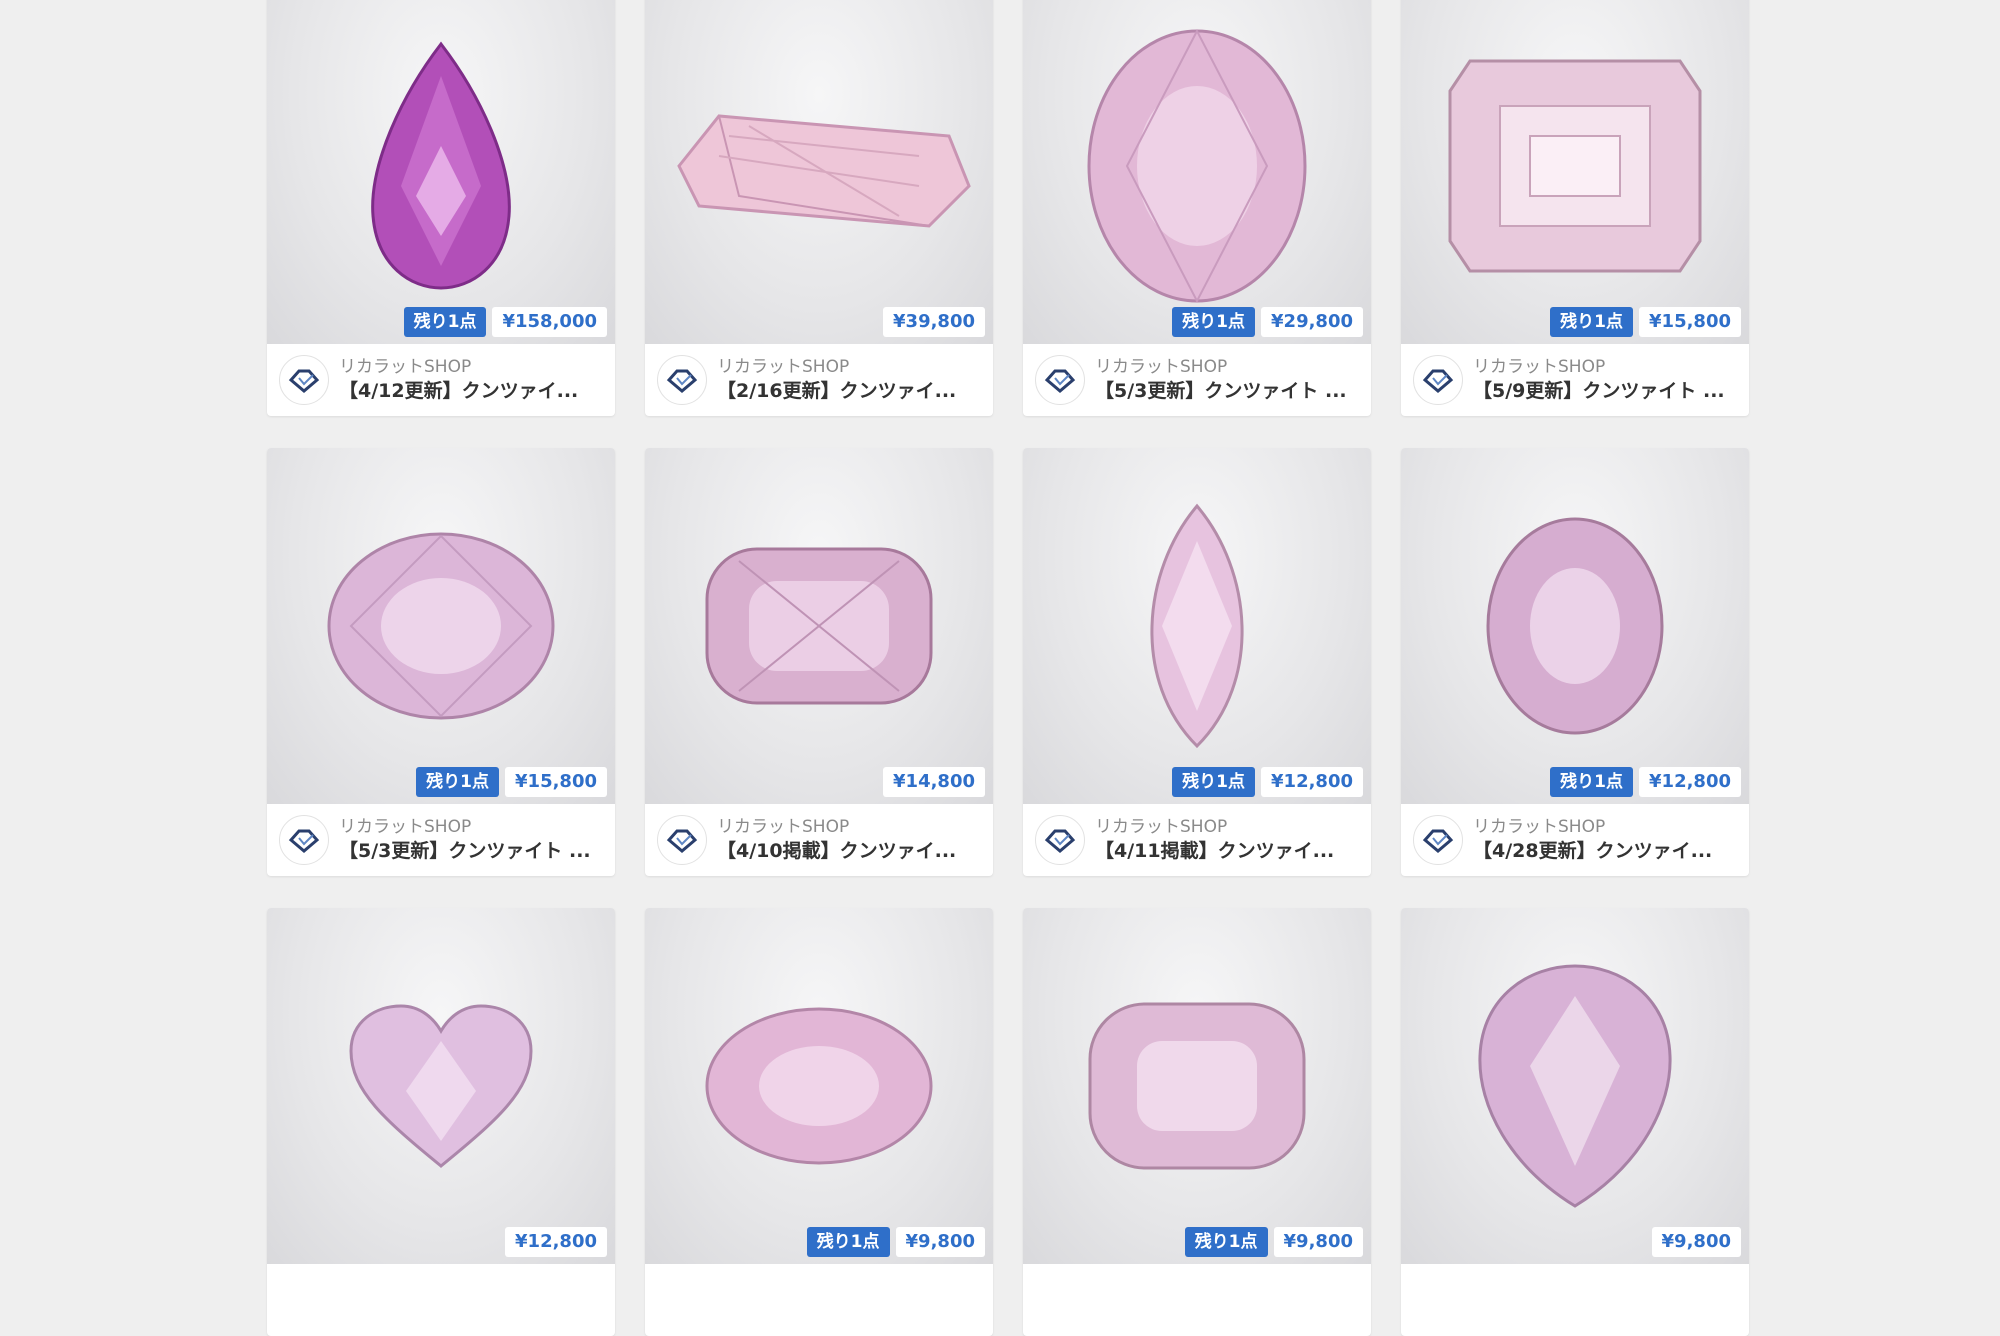 The height and width of the screenshot is (1336, 2000). I want to click on product-card: ¥9,800, so click(1575, 1122).